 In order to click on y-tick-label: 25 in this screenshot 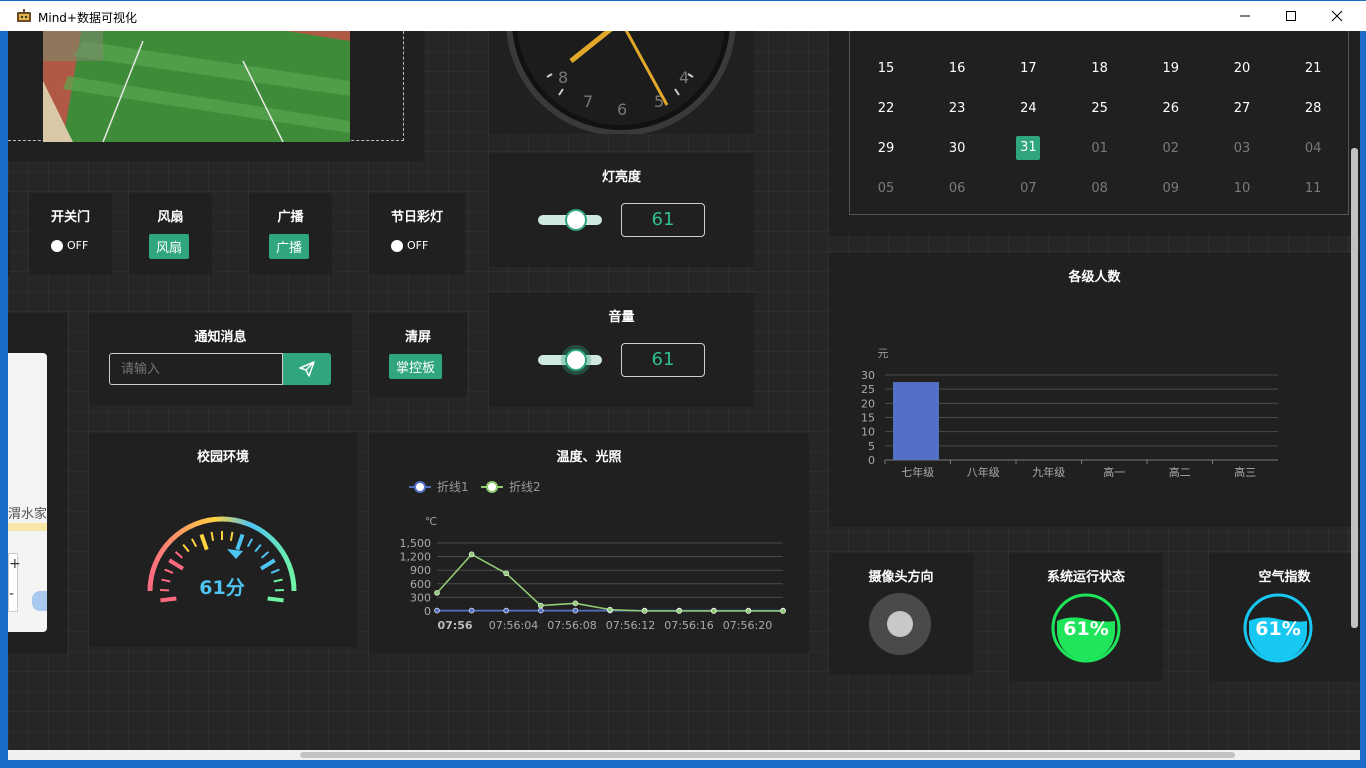, I will do `click(868, 389)`.